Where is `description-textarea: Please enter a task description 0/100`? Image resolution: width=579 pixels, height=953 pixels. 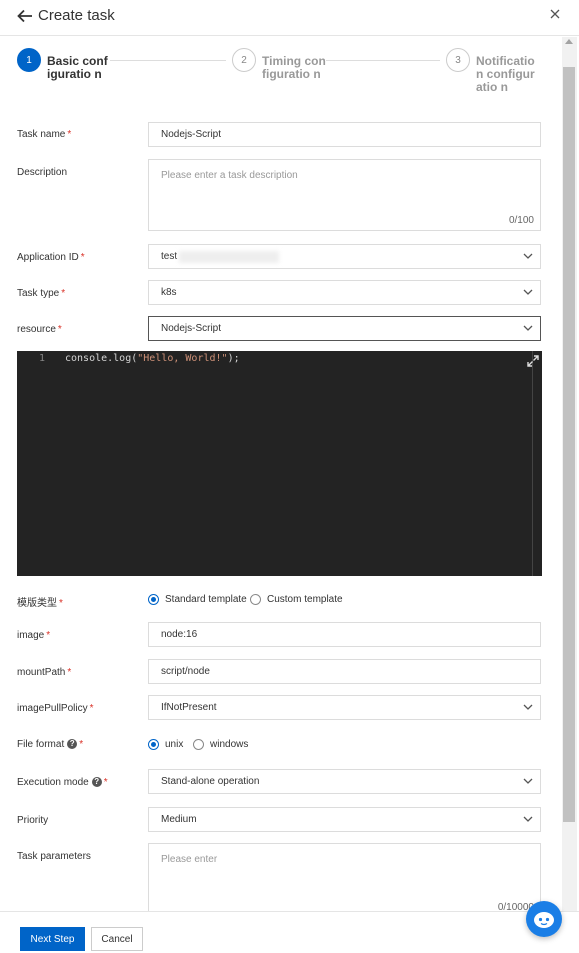
description-textarea: Please enter a task description 0/100 is located at coordinates (344, 195).